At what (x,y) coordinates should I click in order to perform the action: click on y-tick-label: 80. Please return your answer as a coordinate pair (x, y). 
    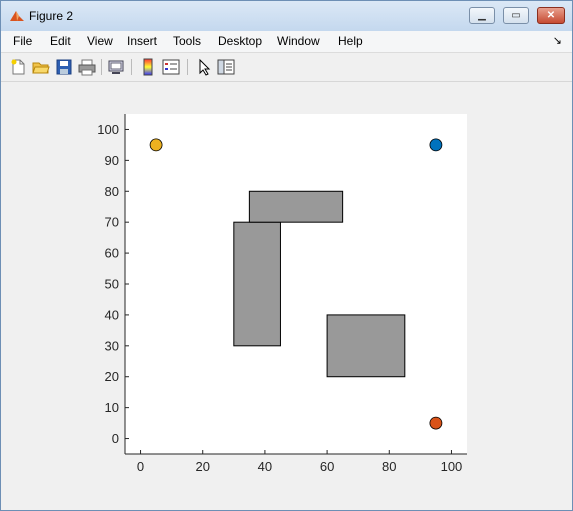
    Looking at the image, I should click on (112, 191).